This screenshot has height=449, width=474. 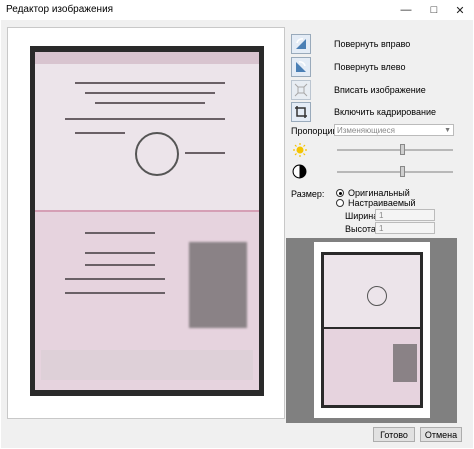 I want to click on preview-page, so click(x=372, y=330).